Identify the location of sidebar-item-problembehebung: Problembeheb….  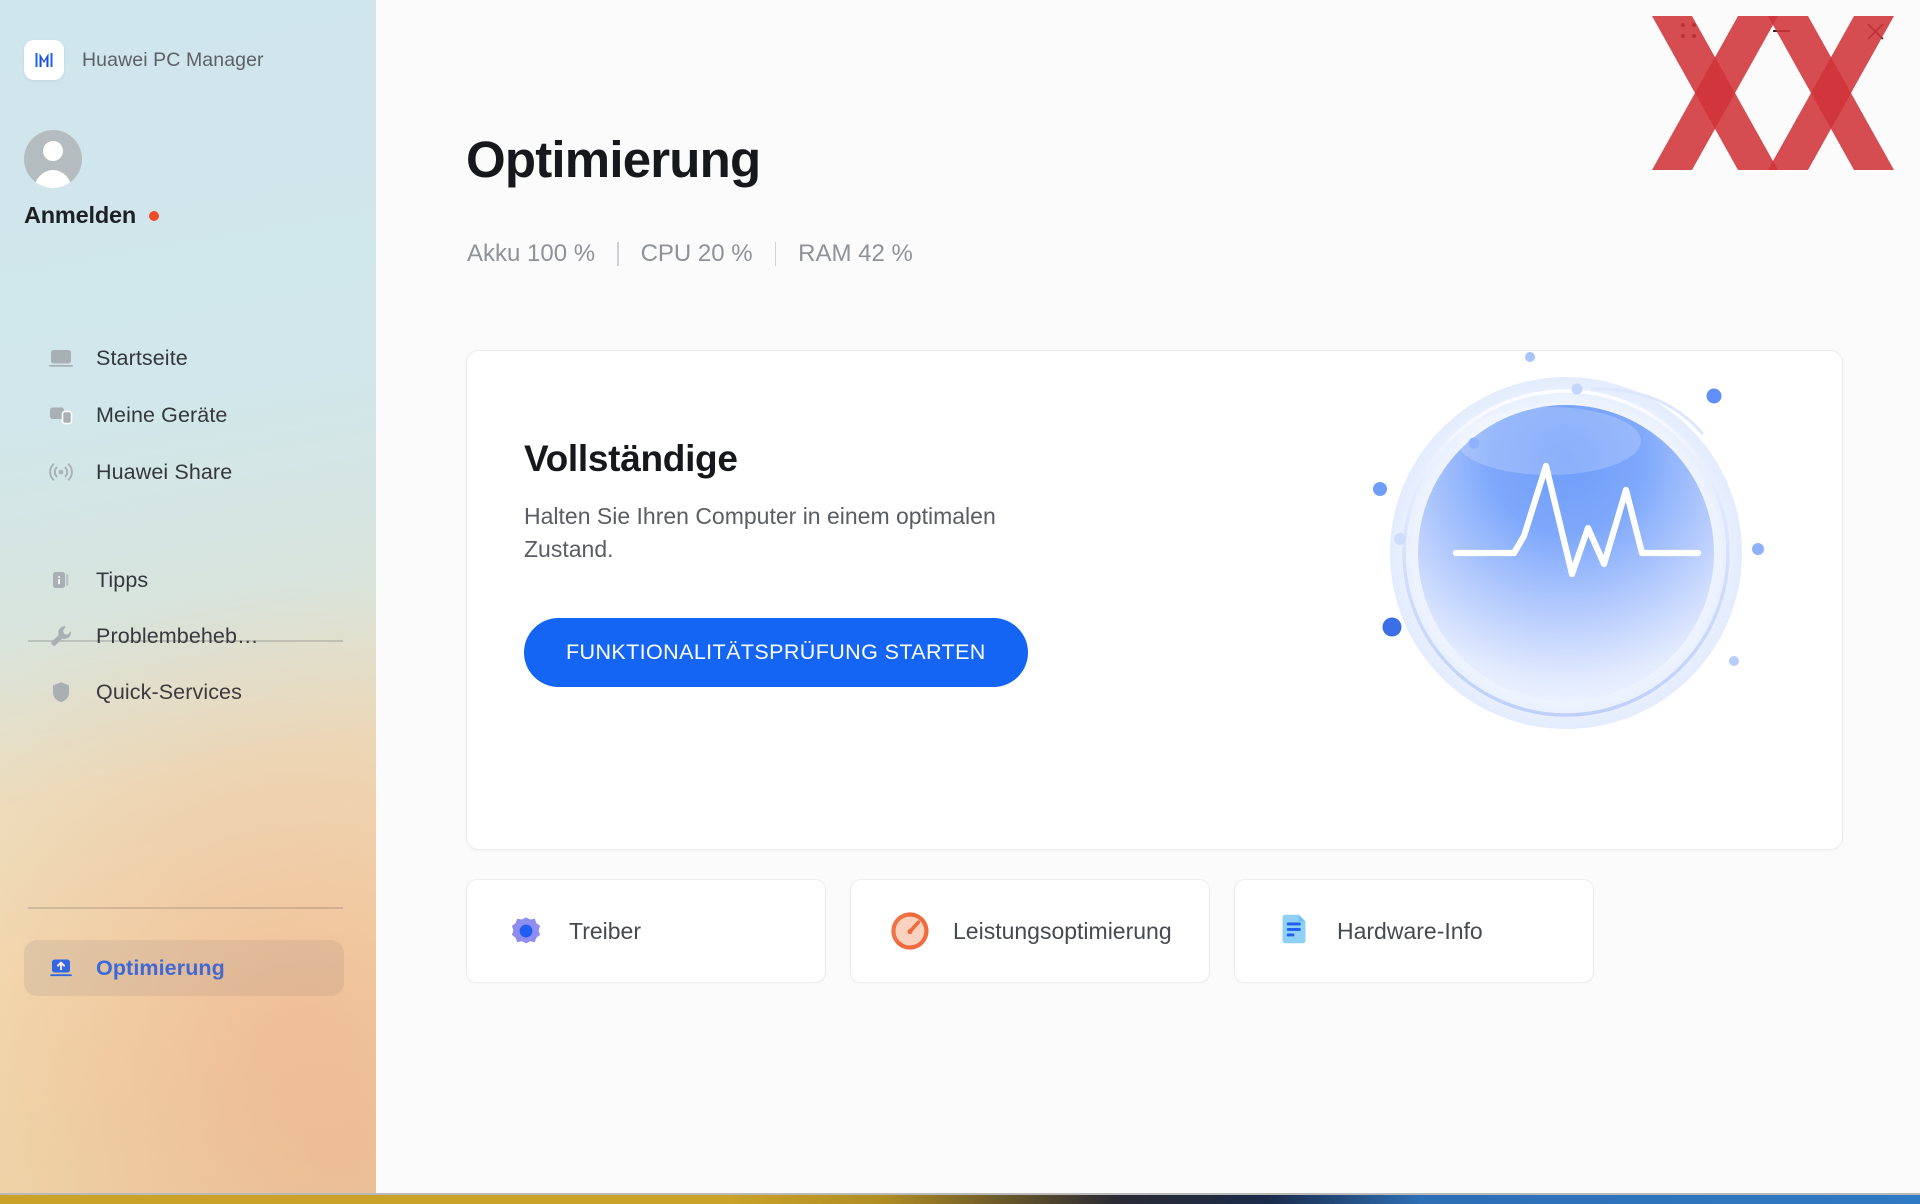
(184, 636).